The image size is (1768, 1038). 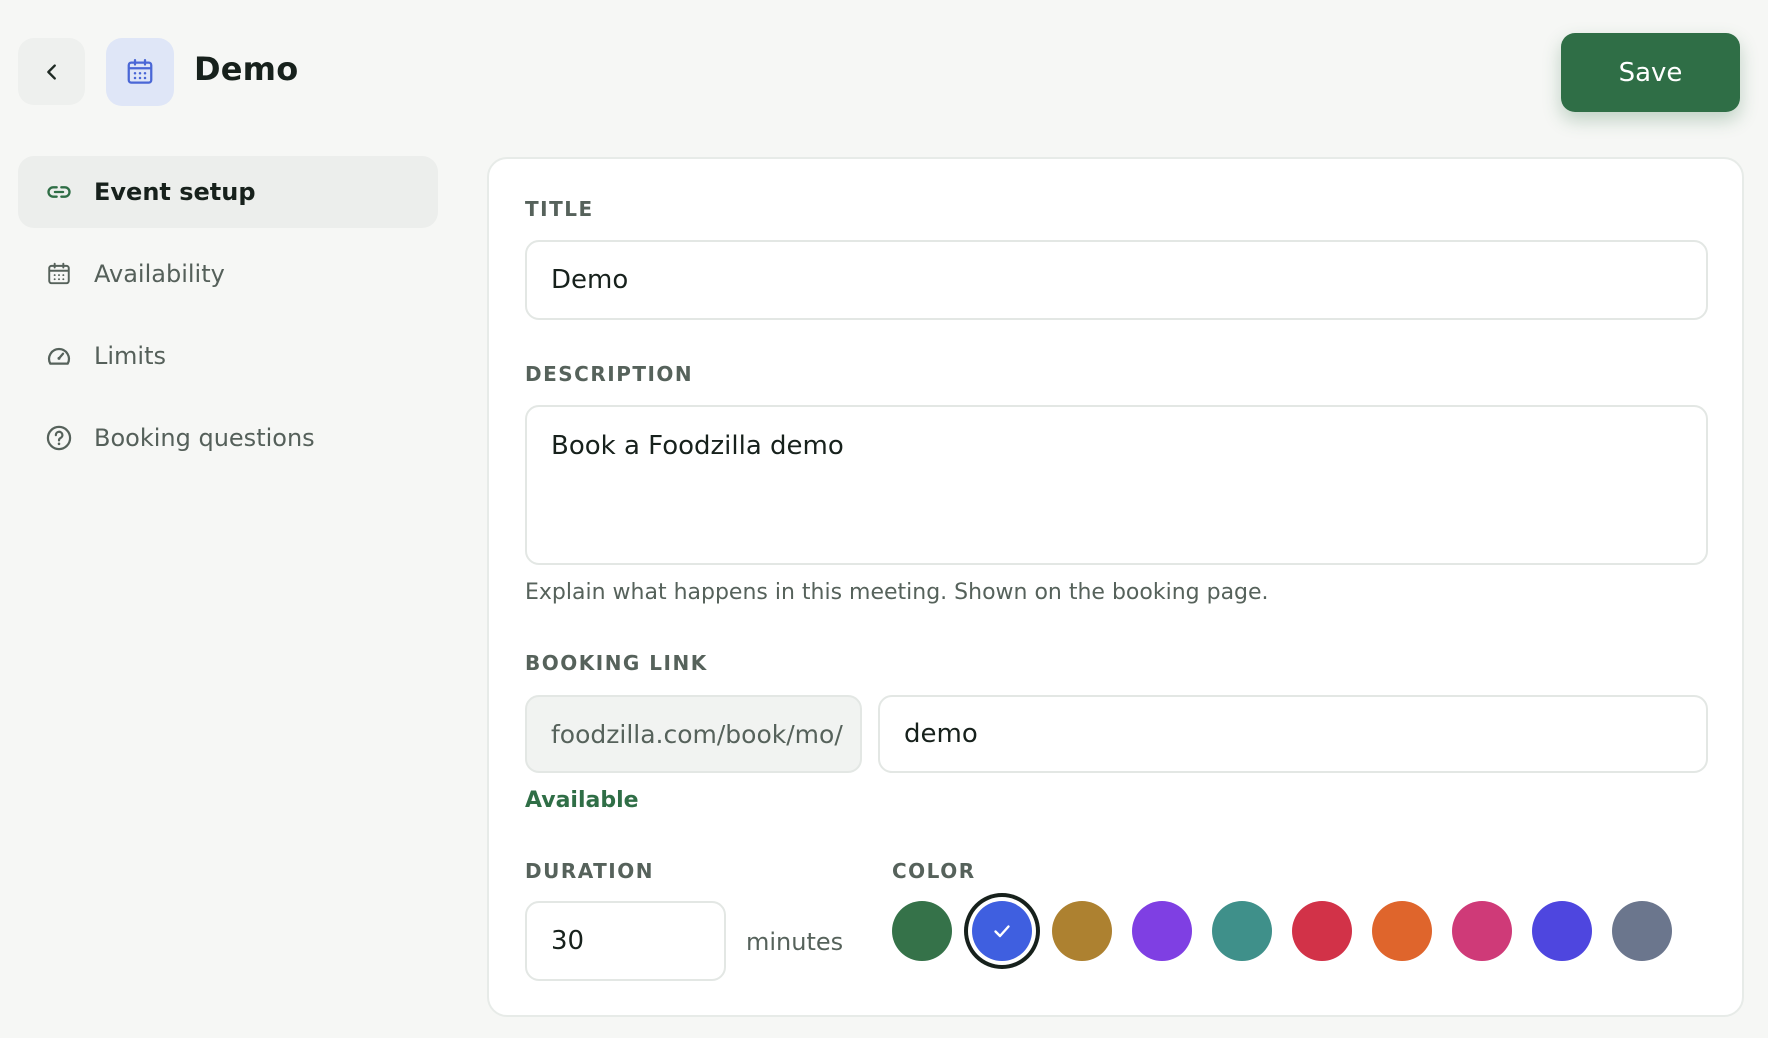 I want to click on duration-input: 30, so click(x=625, y=941).